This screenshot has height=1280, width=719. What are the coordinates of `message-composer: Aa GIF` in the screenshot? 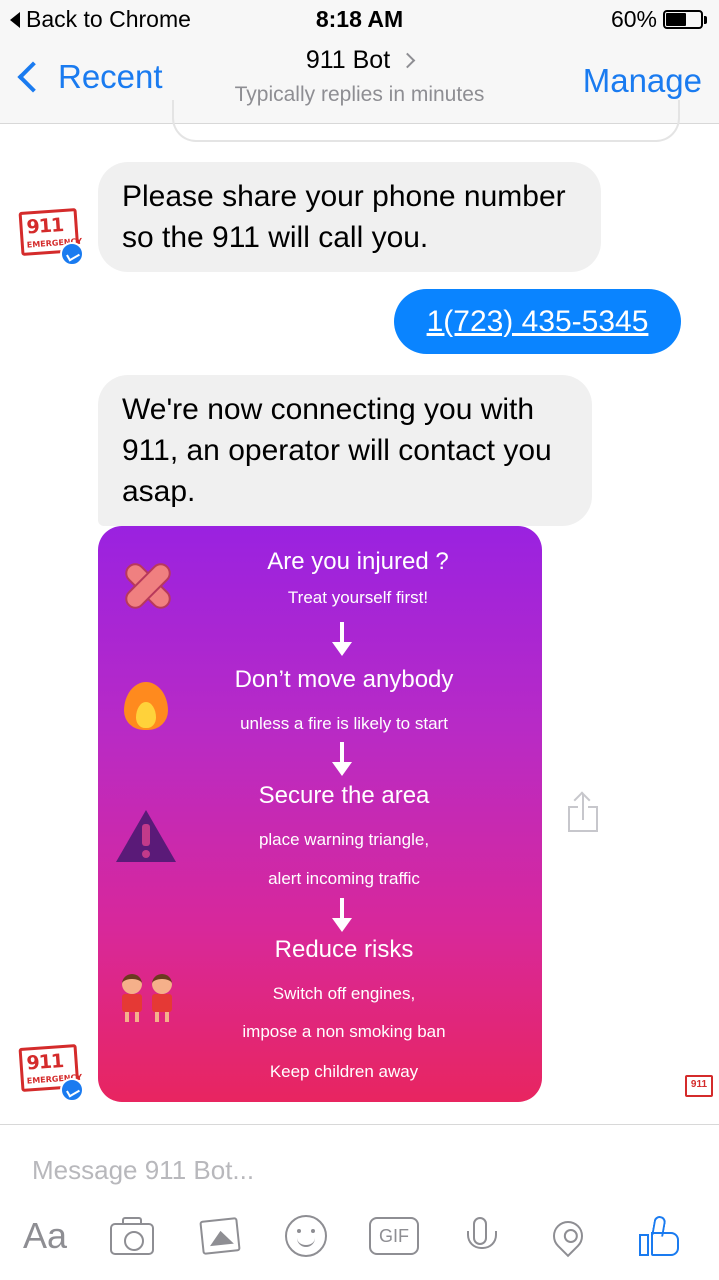 It's located at (359, 1202).